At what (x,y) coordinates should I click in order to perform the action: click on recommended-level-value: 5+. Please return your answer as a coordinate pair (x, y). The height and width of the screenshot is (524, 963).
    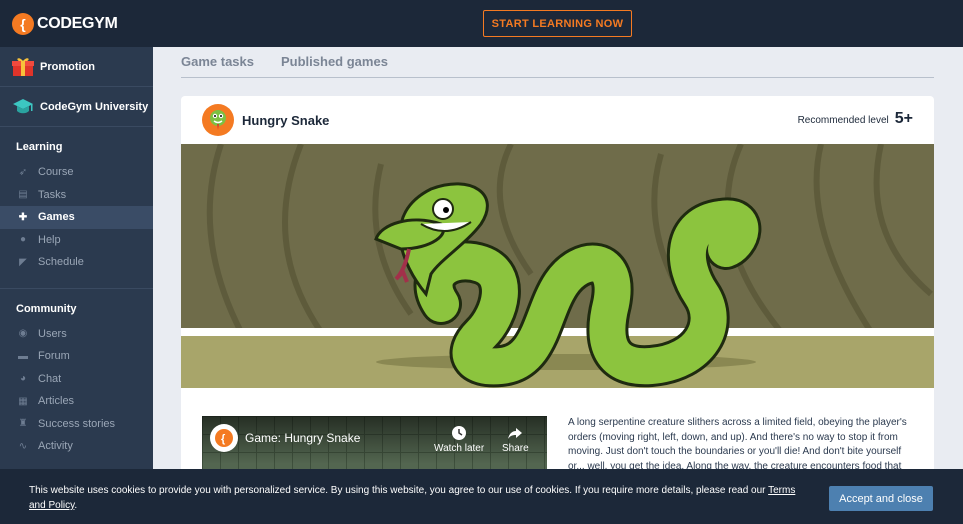
    Looking at the image, I should click on (903, 118).